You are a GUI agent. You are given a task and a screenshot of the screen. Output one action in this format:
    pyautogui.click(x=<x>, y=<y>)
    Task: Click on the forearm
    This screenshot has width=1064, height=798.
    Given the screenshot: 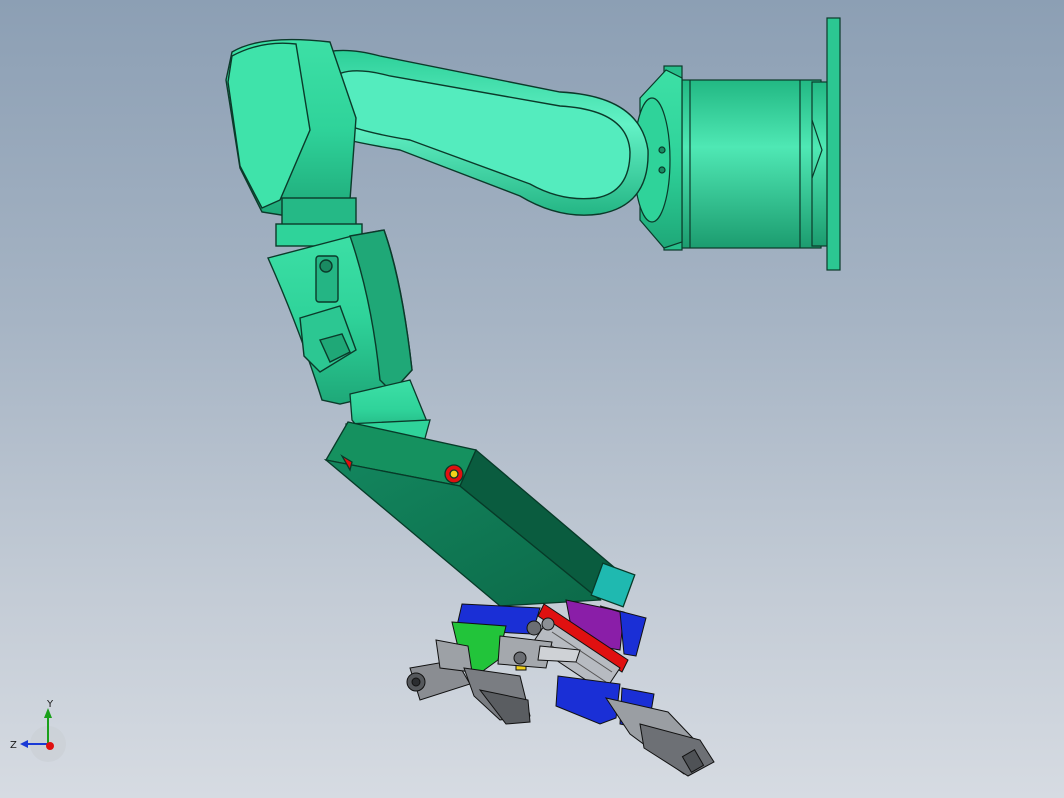 What is the action you would take?
    pyautogui.click(x=340, y=317)
    